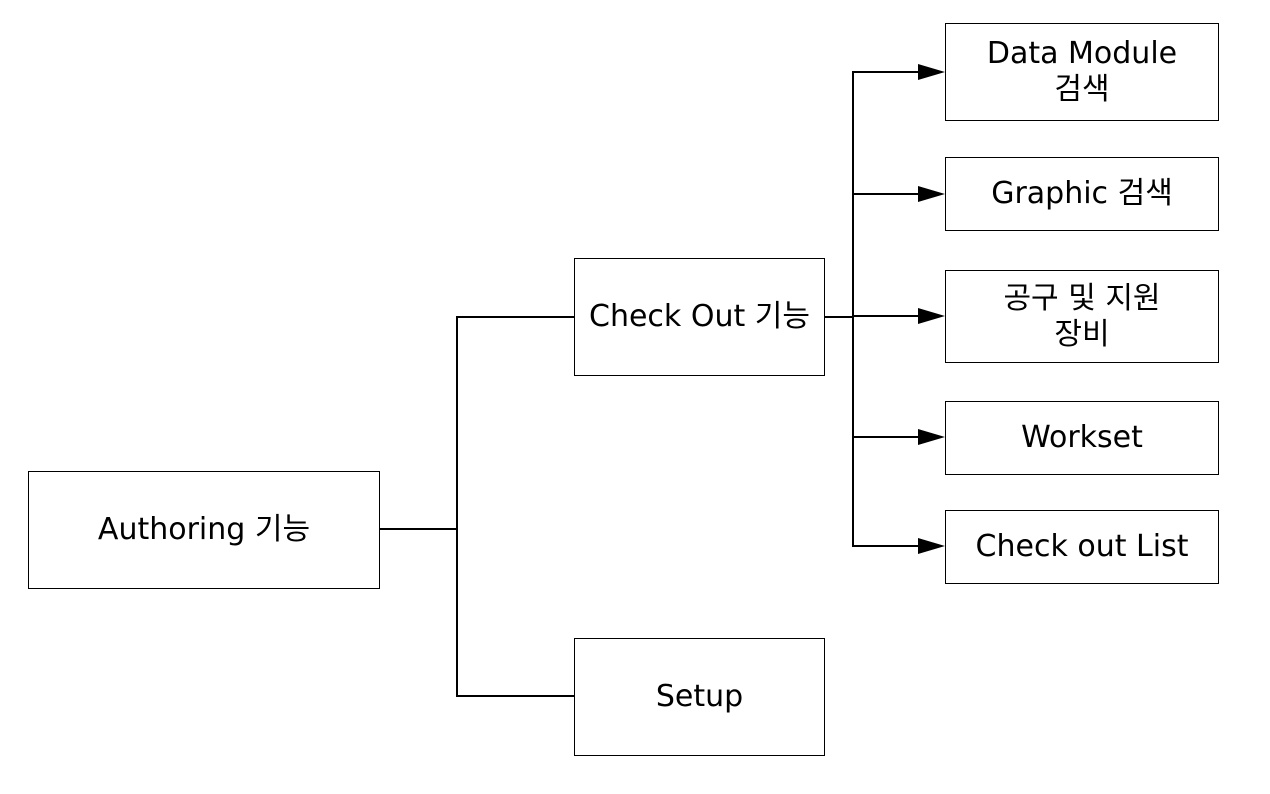 Image resolution: width=1270 pixels, height=794 pixels. I want to click on node-label: 공구 및 지원 장비, so click(1082, 316).